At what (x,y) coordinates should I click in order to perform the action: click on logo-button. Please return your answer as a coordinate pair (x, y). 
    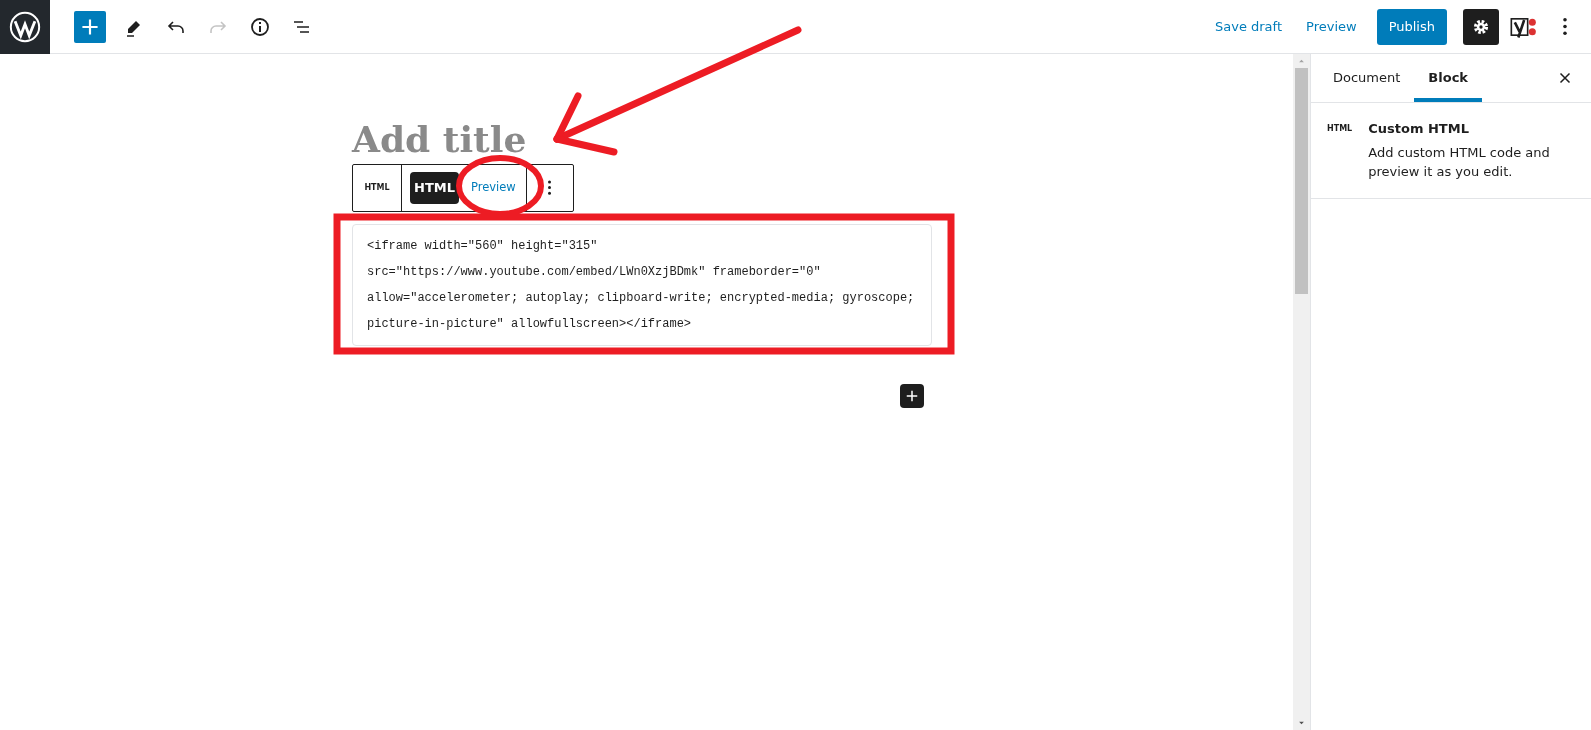
    Looking at the image, I should click on (25, 27).